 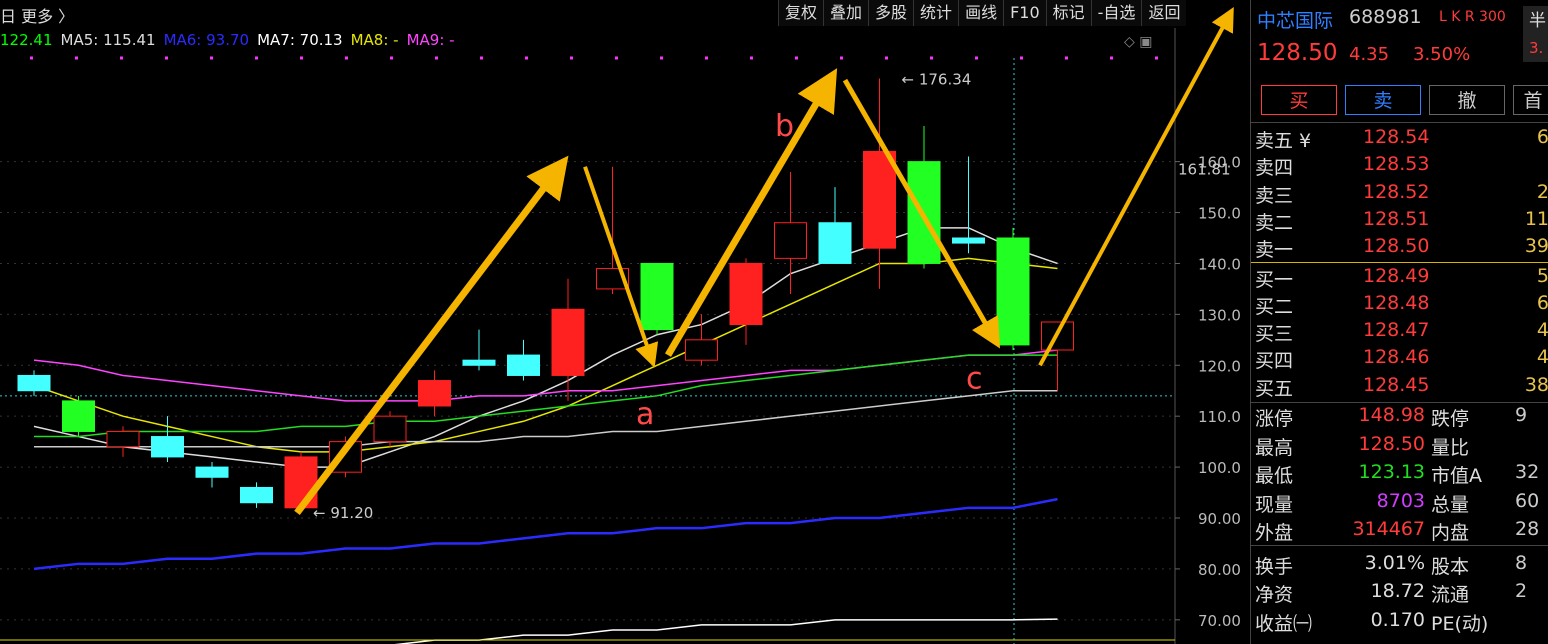 What do you see at coordinates (545, 375) in the screenshot?
I see `ma-line-ma9` at bounding box center [545, 375].